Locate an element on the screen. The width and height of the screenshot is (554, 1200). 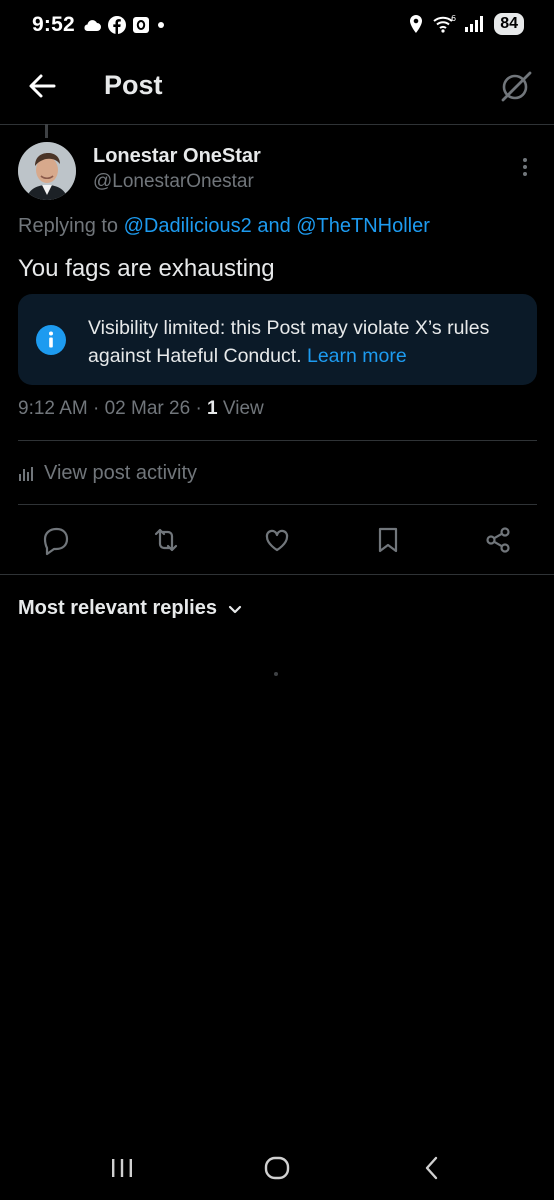
learn-more-link: Learn more is located at coordinates (357, 356).